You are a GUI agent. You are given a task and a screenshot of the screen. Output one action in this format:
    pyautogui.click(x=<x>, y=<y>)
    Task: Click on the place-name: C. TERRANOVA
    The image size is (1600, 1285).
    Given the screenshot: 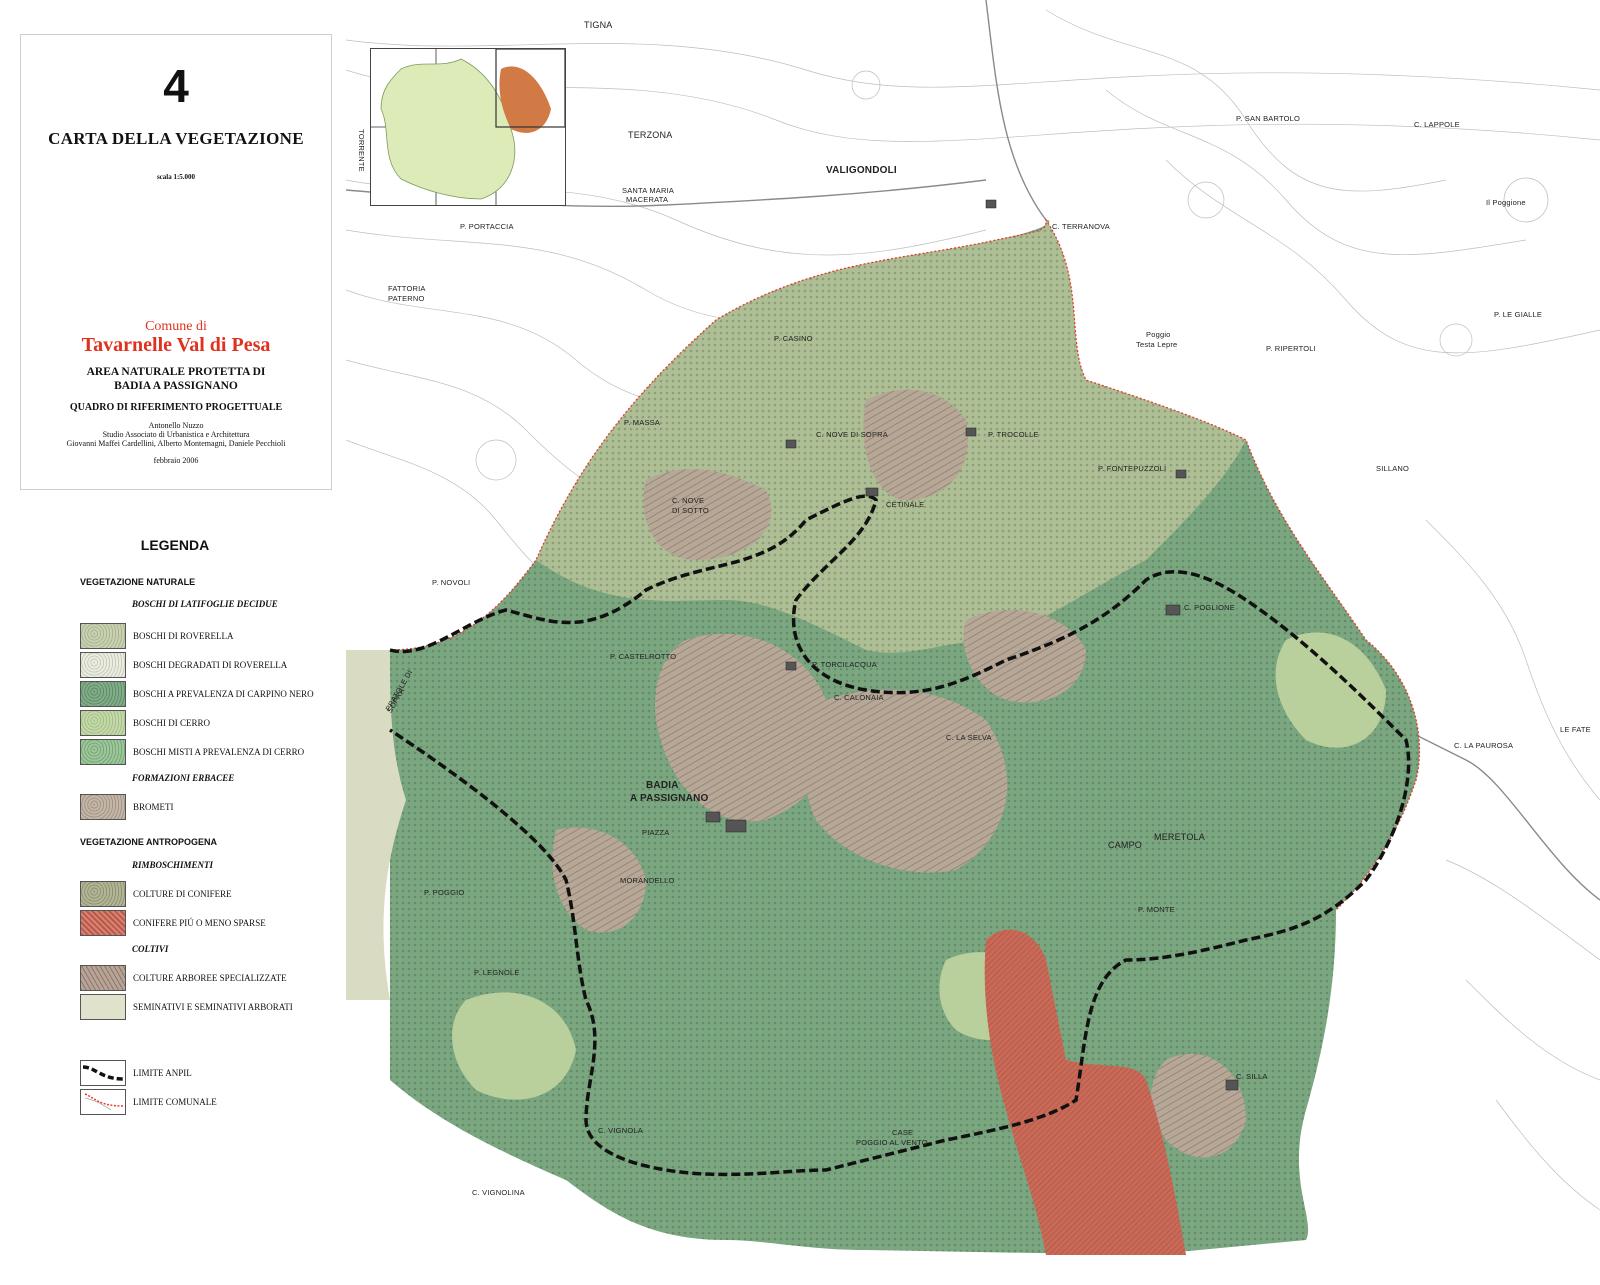 What is the action you would take?
    pyautogui.click(x=1081, y=226)
    